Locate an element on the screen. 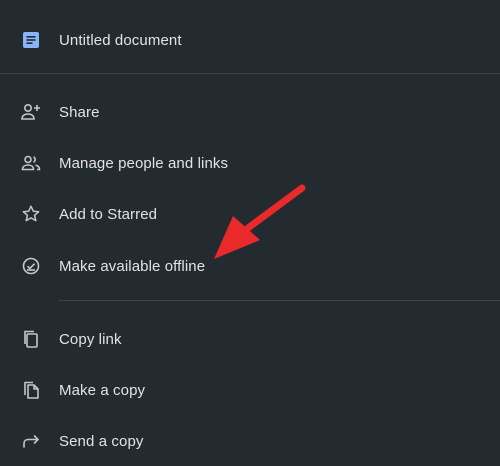  menu-item-label: Share is located at coordinates (79, 112).